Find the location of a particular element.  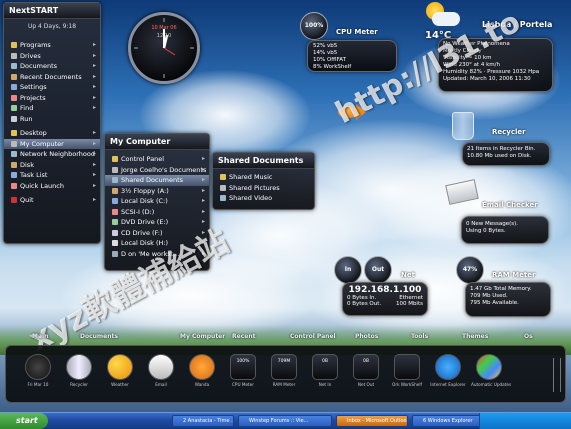

nextstart-menu-item: Find ▸ is located at coordinates (52, 108).